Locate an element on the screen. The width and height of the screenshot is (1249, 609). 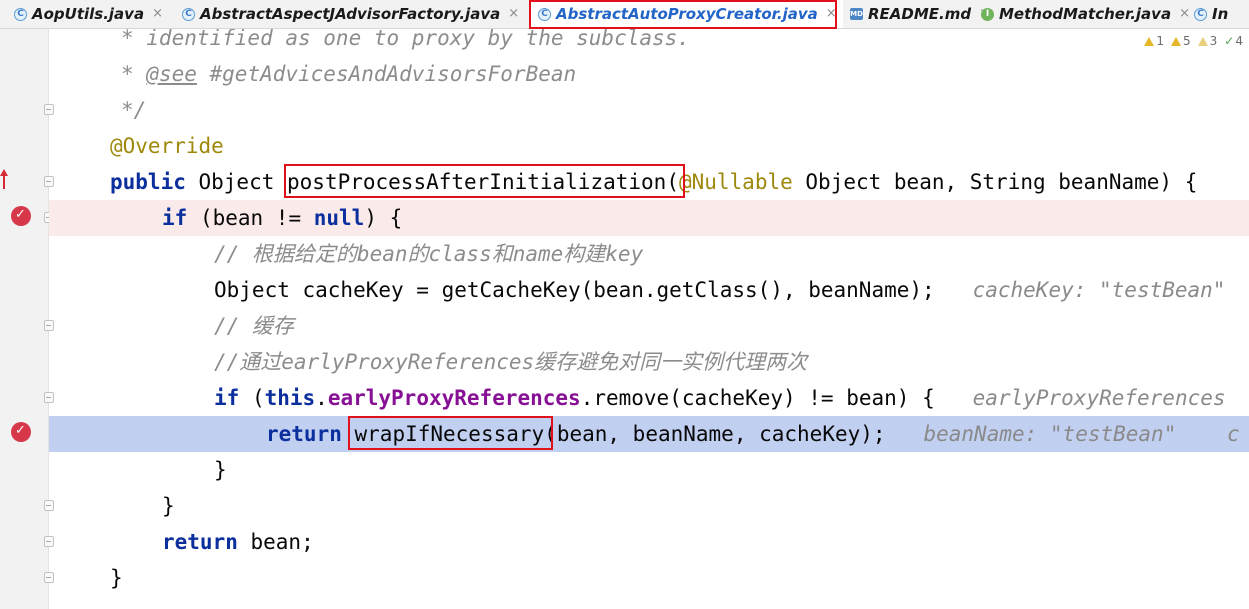
comment: //通过earlyProxyReferences缓存避免对同一实例代理两次 is located at coordinates (511, 362).